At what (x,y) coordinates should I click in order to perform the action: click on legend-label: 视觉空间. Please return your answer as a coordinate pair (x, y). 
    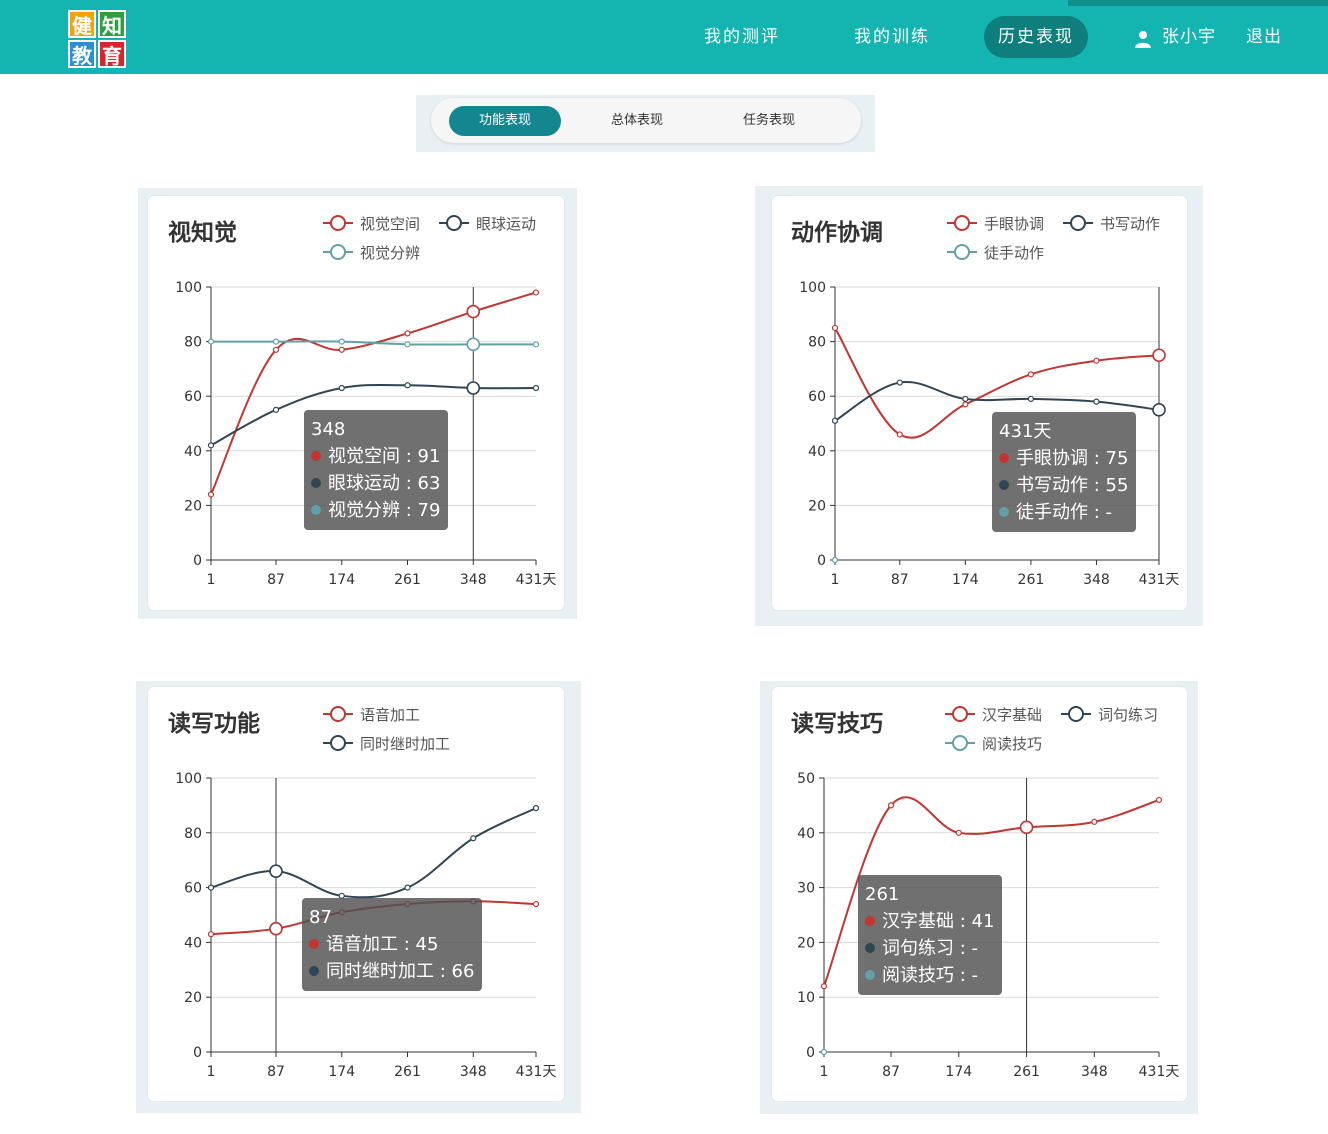
    Looking at the image, I should click on (390, 224).